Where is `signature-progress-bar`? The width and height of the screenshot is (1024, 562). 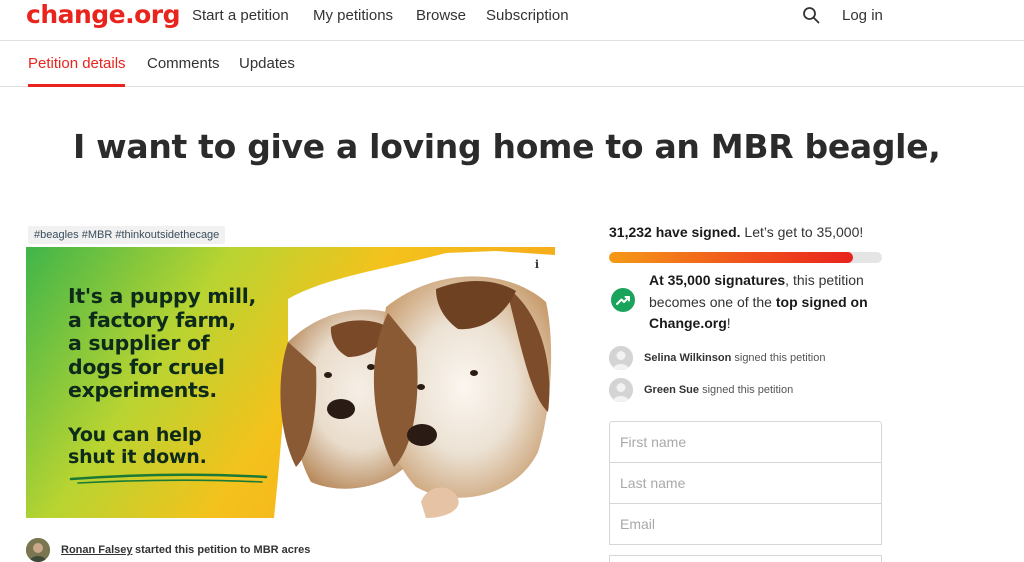 signature-progress-bar is located at coordinates (745, 257).